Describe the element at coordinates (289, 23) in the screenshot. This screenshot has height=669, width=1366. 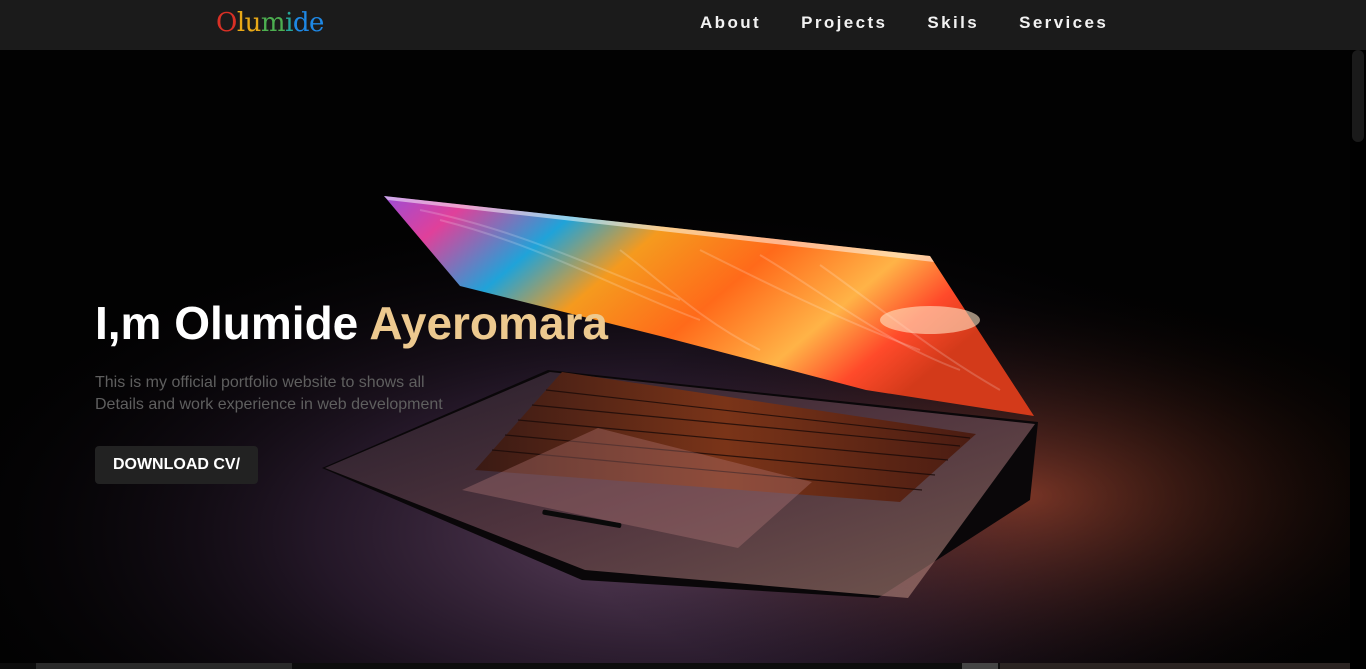
I see `logo-letter: i` at that location.